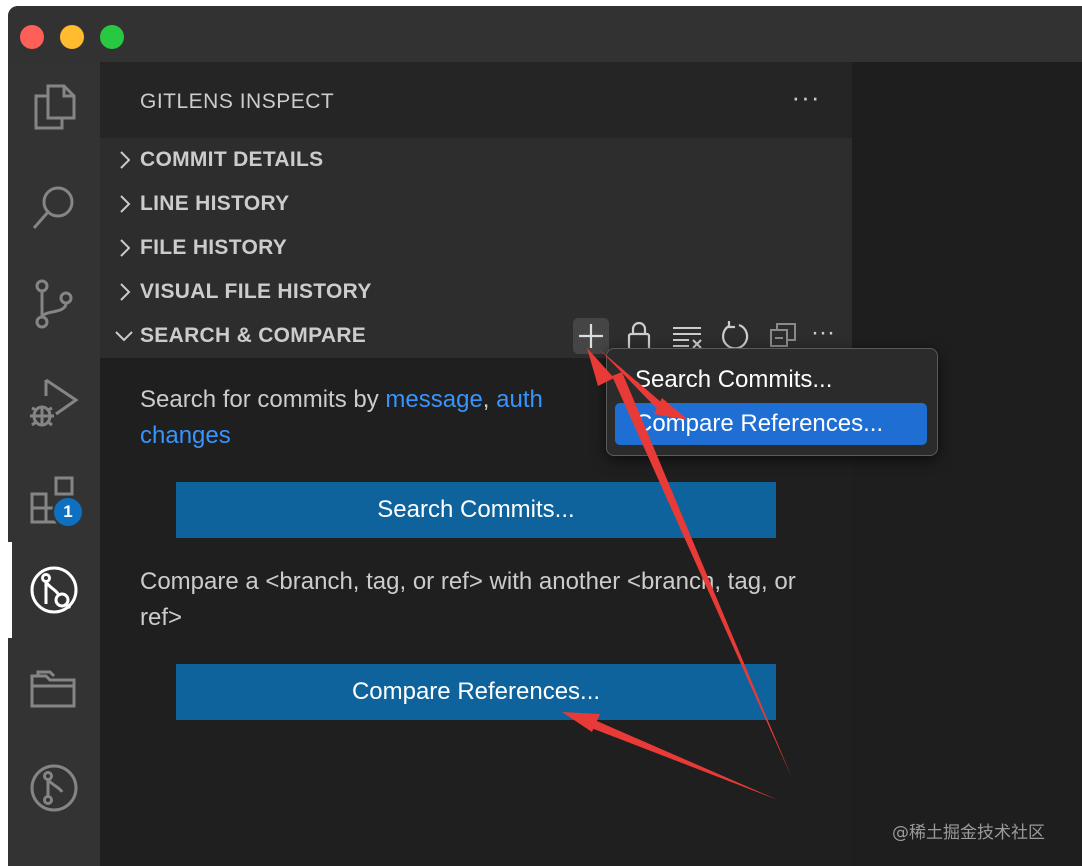  Describe the element at coordinates (54, 304) in the screenshot. I see `source-control-icon` at that location.